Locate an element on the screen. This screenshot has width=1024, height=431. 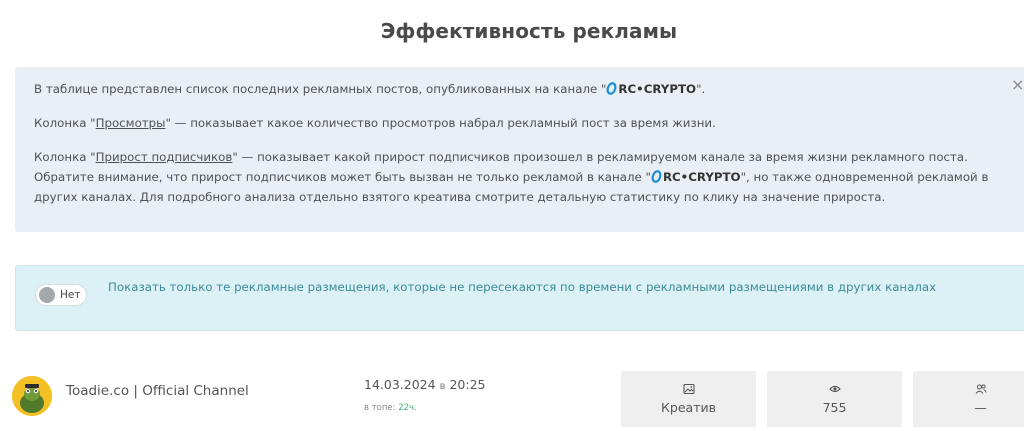
toad-avatar-icon is located at coordinates (32, 396).